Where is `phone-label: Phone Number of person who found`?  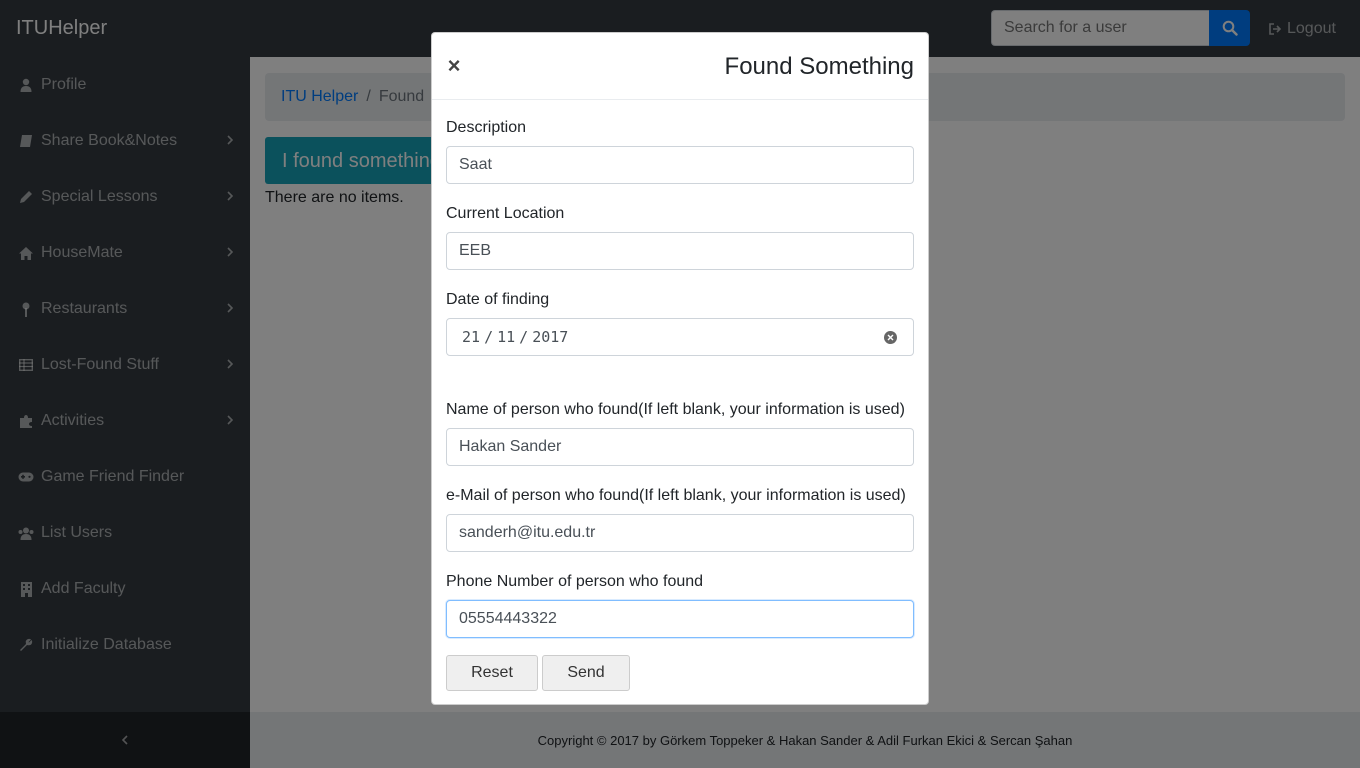 phone-label: Phone Number of person who found is located at coordinates (575, 581).